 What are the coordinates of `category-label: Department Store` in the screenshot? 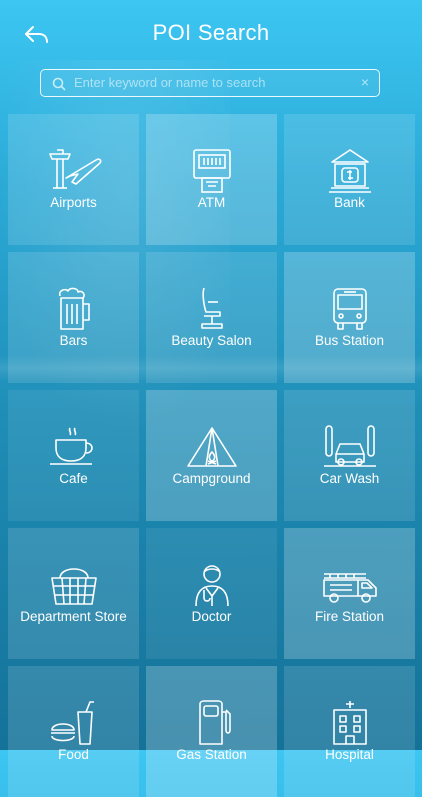 It's located at (73, 616).